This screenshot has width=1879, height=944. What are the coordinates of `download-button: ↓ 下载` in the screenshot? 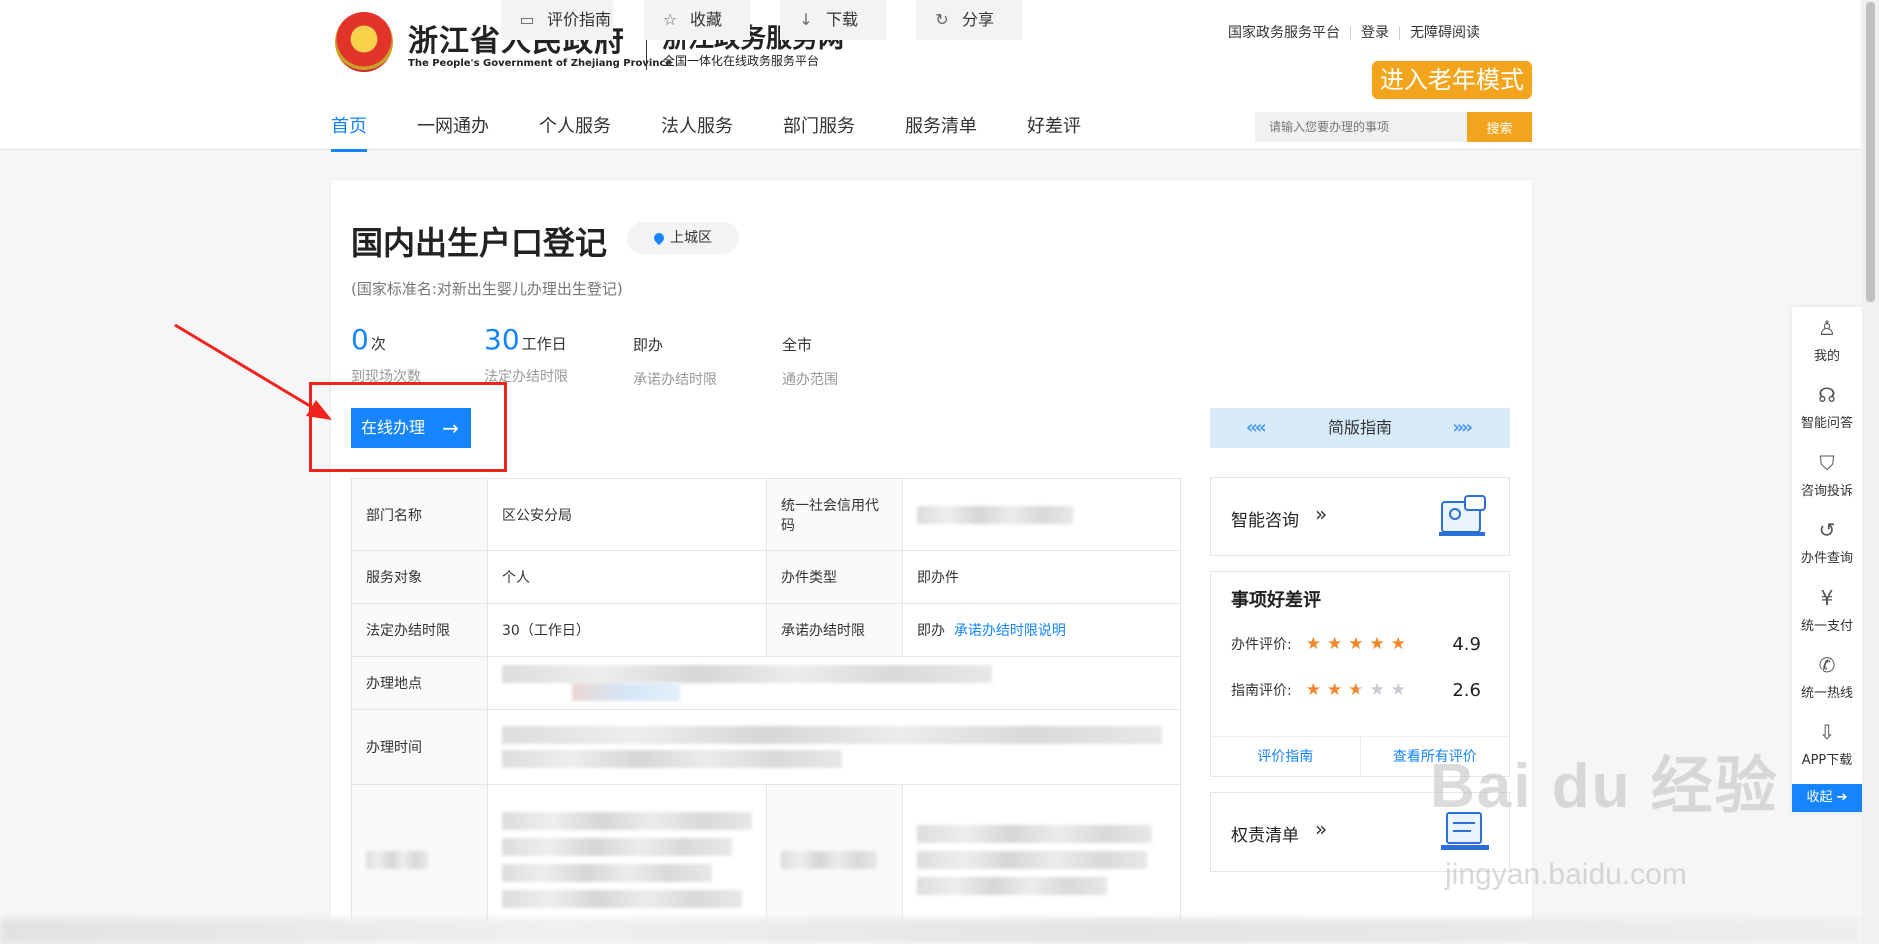 It's located at (833, 20).